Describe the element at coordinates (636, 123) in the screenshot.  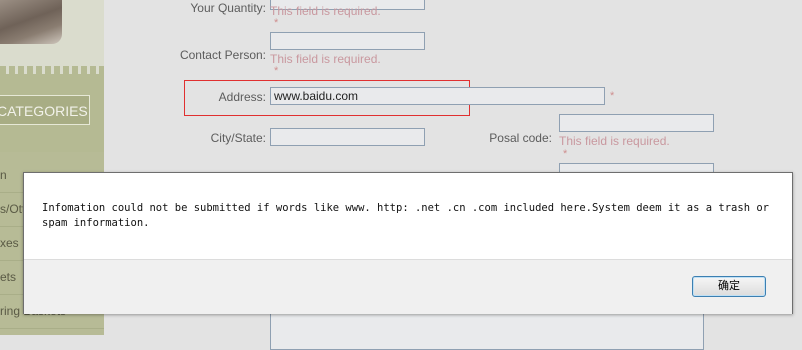
I see `postal-code-input` at that location.